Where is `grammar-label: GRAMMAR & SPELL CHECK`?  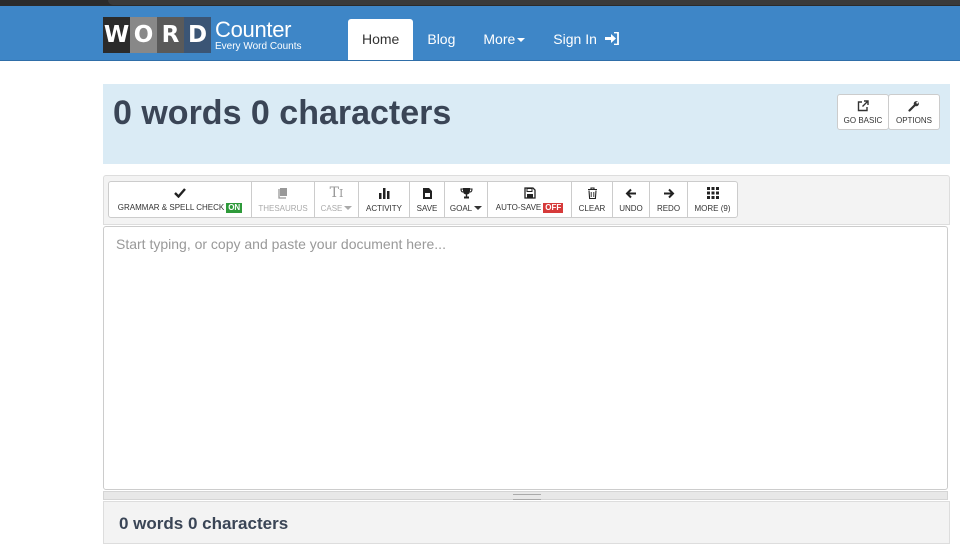 grammar-label: GRAMMAR & SPELL CHECK is located at coordinates (171, 207).